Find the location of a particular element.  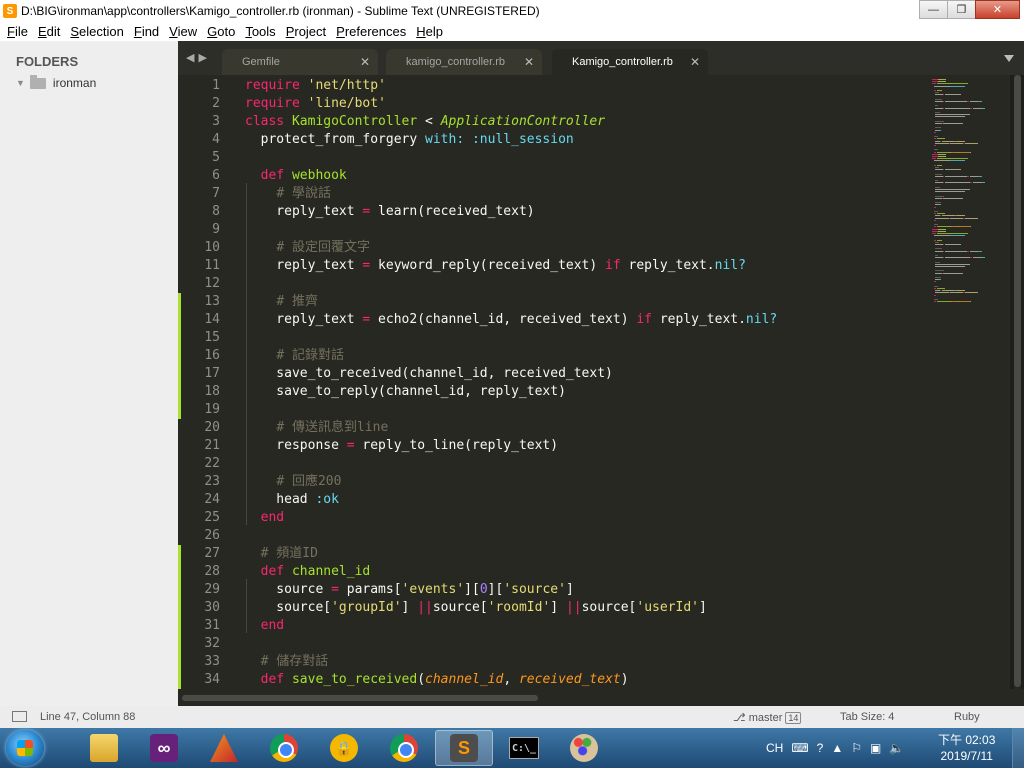

taskbar-app-visual-studio: ∞ is located at coordinates (164, 748).